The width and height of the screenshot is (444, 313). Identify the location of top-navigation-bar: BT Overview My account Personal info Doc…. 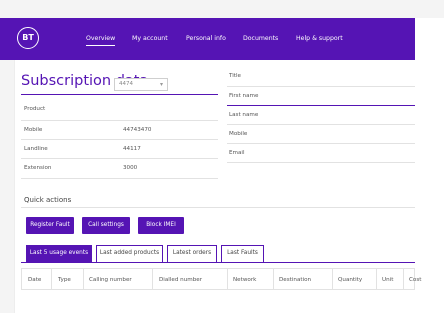
(207, 39).